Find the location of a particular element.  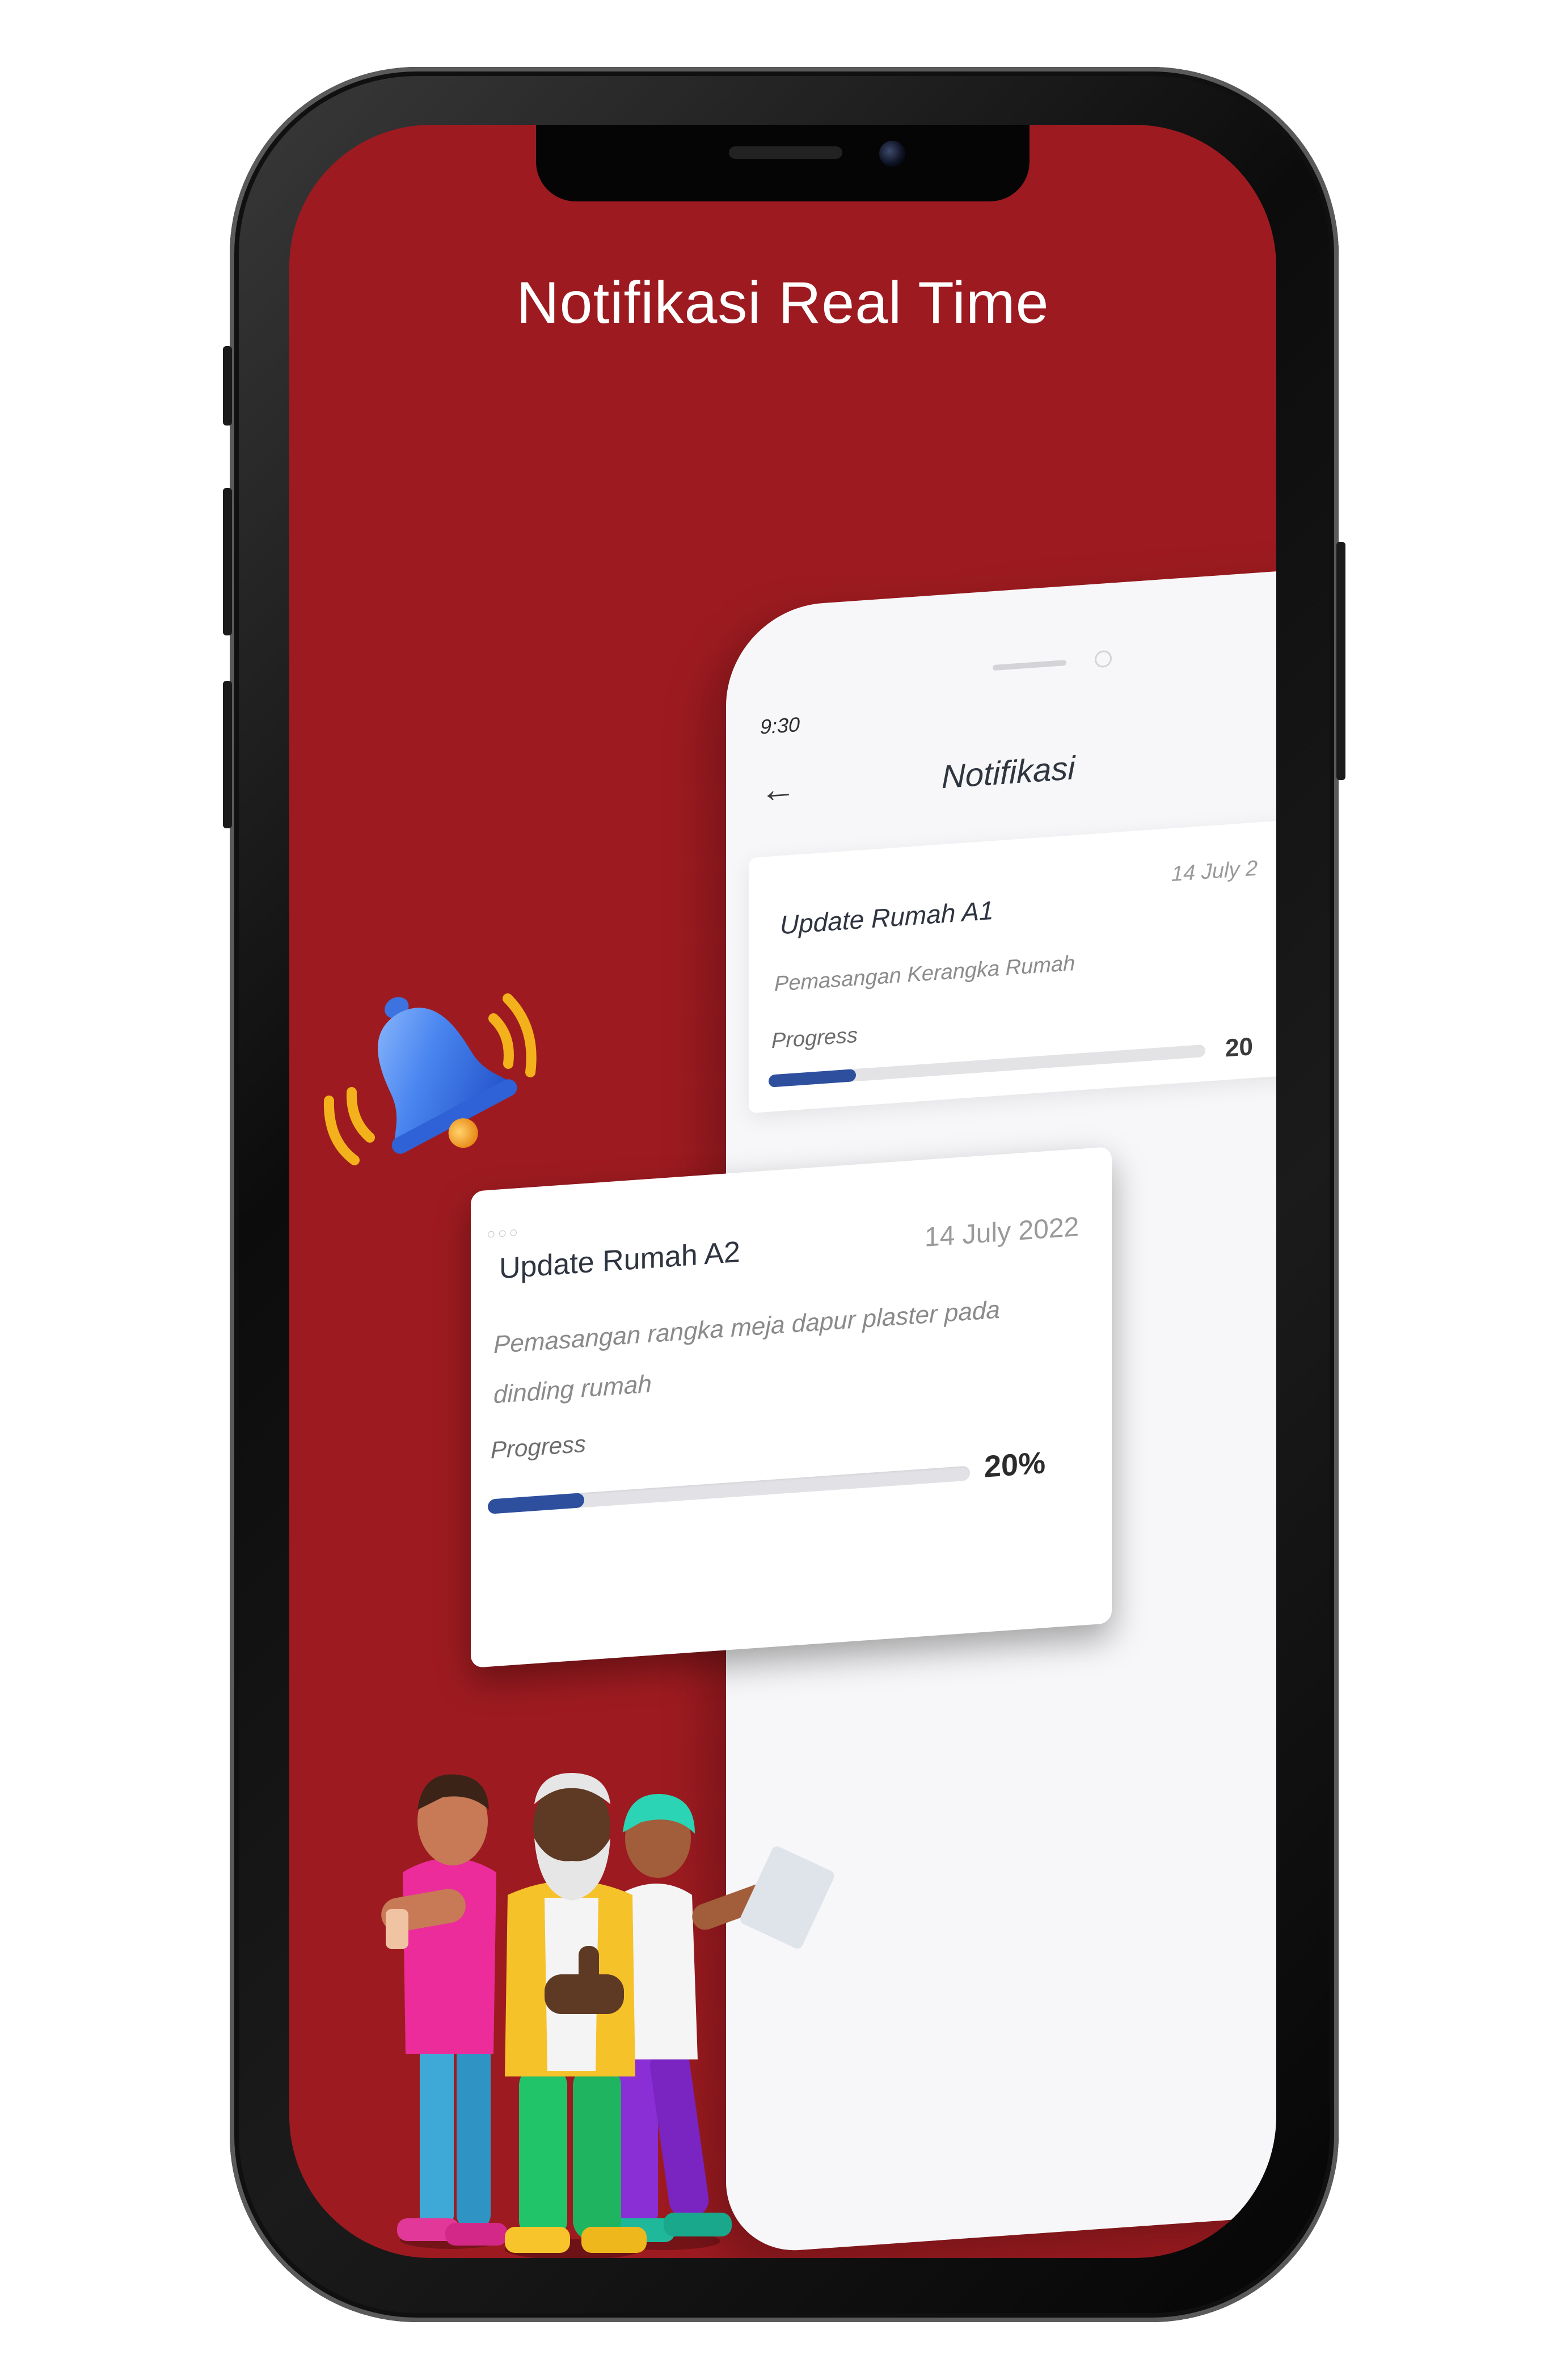

notification-description: Pemasangan Kerangka Rumah is located at coordinates (925, 974).